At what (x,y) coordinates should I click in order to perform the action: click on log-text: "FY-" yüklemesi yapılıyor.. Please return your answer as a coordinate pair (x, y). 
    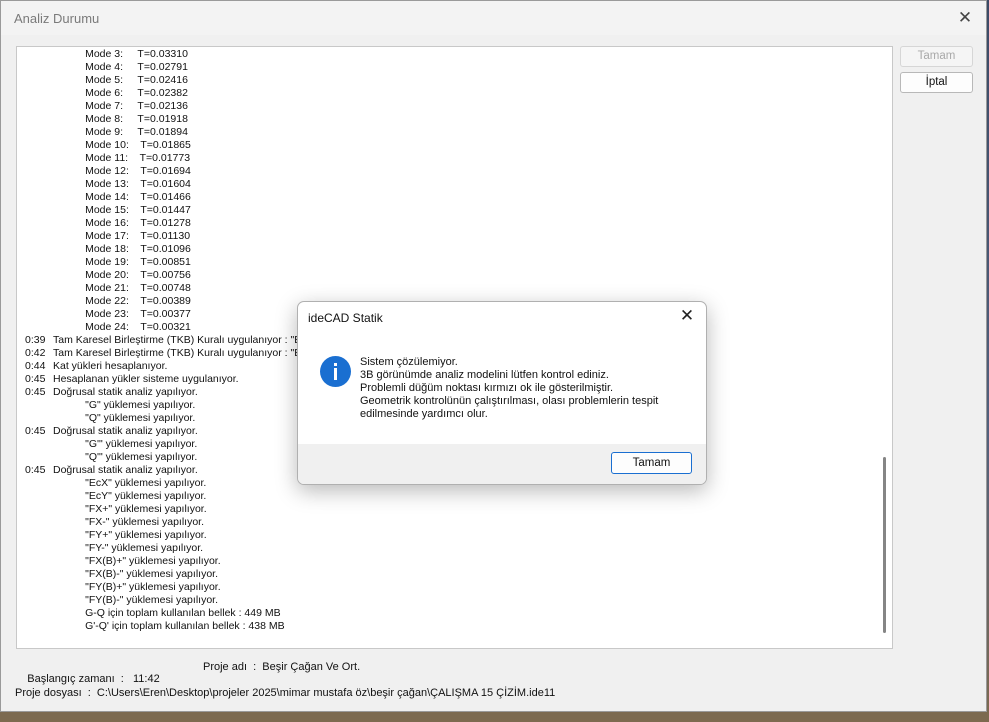
    Looking at the image, I should click on (128, 548).